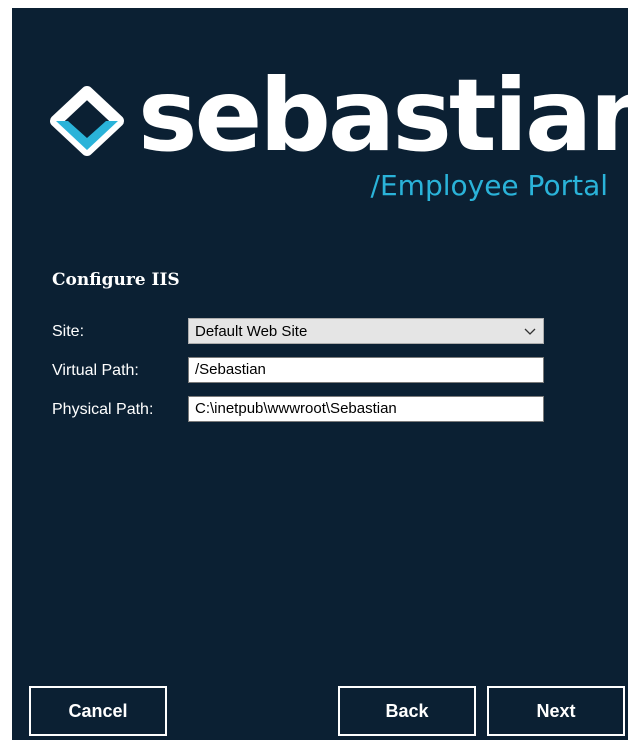  What do you see at coordinates (68, 331) in the screenshot?
I see `site-label: Site:` at bounding box center [68, 331].